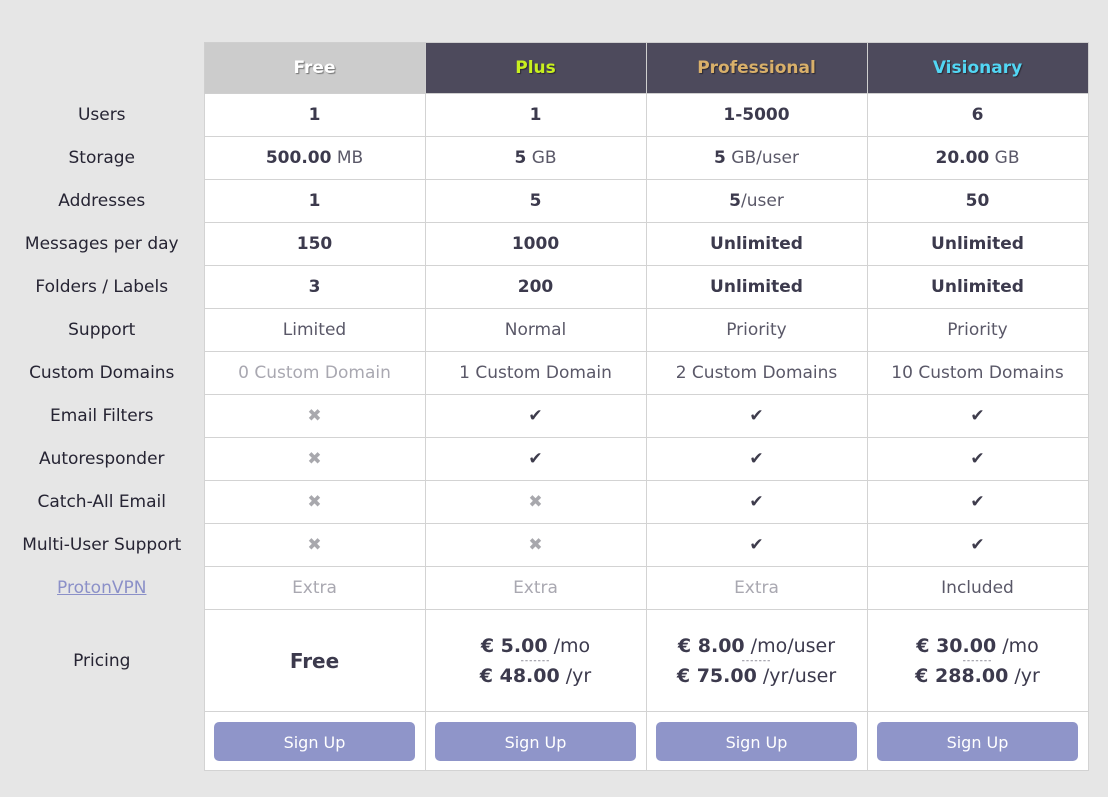 The width and height of the screenshot is (1108, 797). What do you see at coordinates (977, 287) in the screenshot?
I see `cell-folders-visionary: Unlimited` at bounding box center [977, 287].